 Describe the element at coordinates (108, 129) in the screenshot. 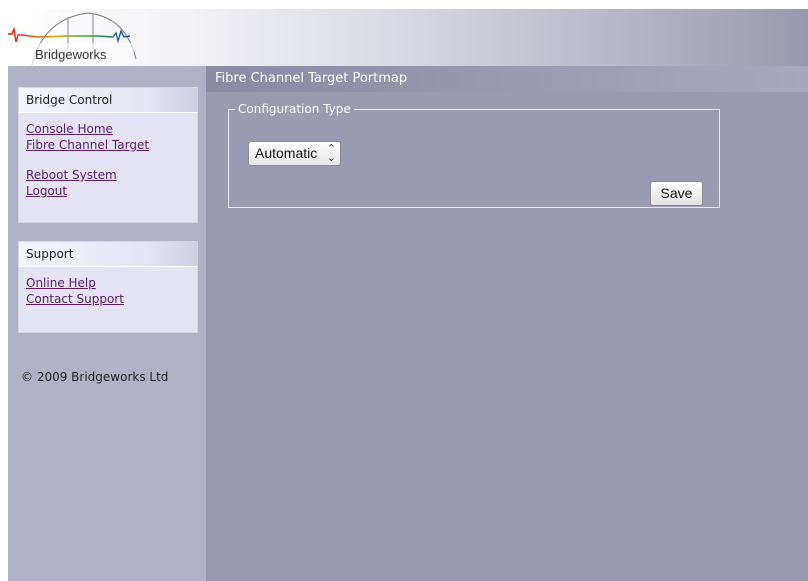

I see `console-home-link: Console Home` at that location.